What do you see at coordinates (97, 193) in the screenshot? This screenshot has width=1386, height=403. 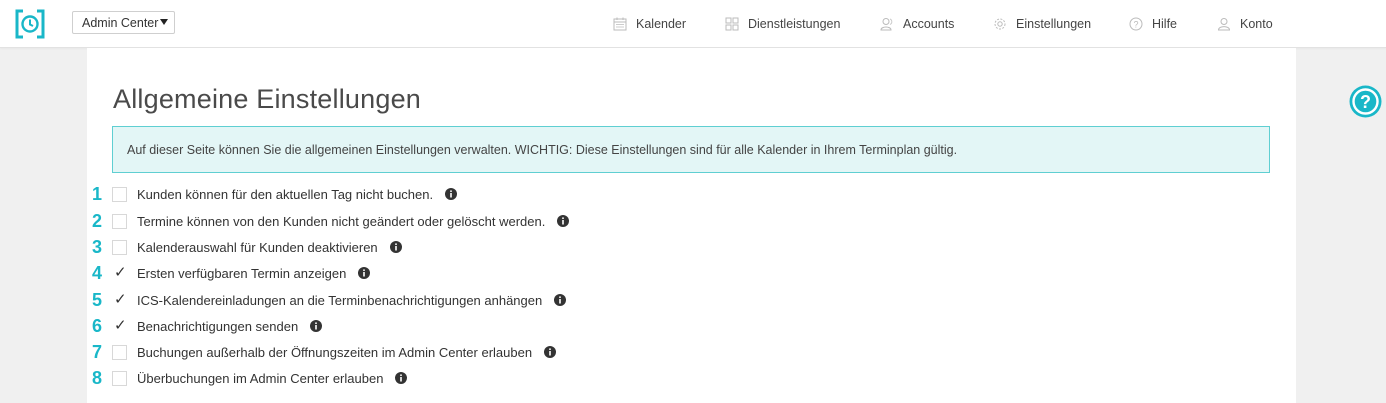 I see `option-number: 1` at bounding box center [97, 193].